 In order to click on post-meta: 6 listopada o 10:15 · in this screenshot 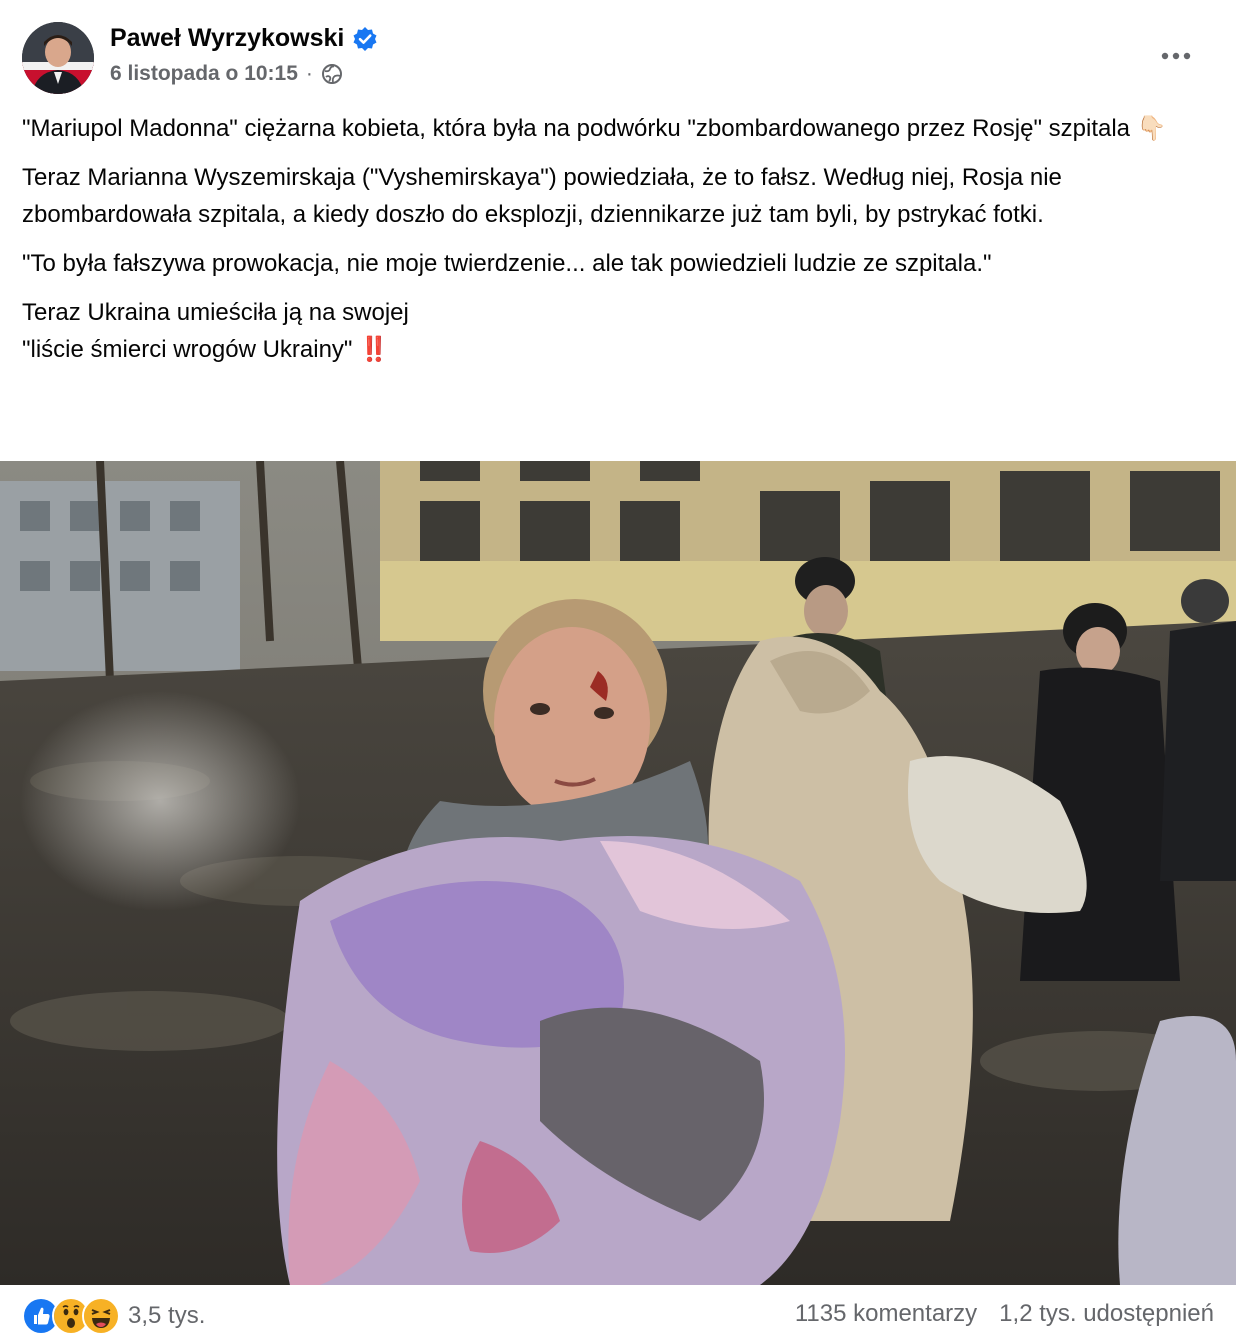, I will do `click(226, 74)`.